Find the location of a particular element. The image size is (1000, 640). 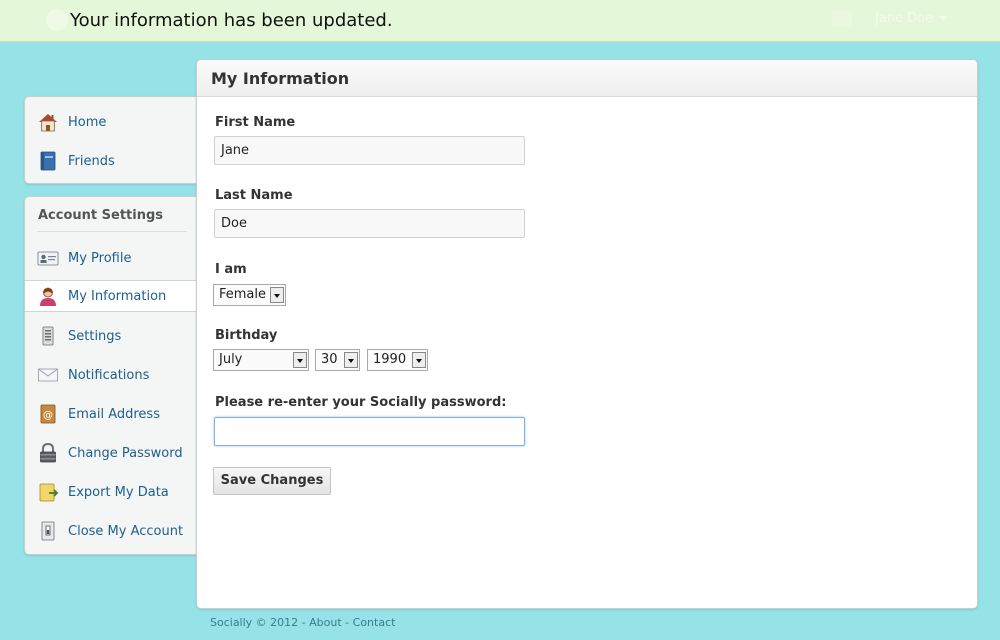

sidebar-item-label: My Information is located at coordinates (117, 296).